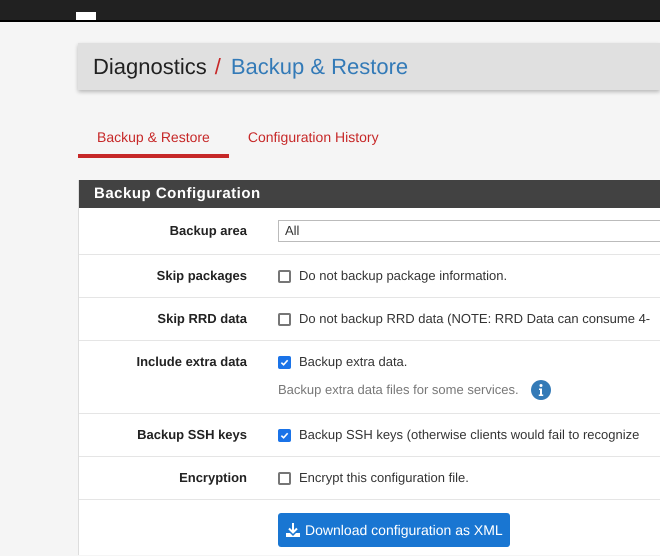 Image resolution: width=660 pixels, height=556 pixels. Describe the element at coordinates (208, 230) in the screenshot. I see `field-label: Backup area` at that location.